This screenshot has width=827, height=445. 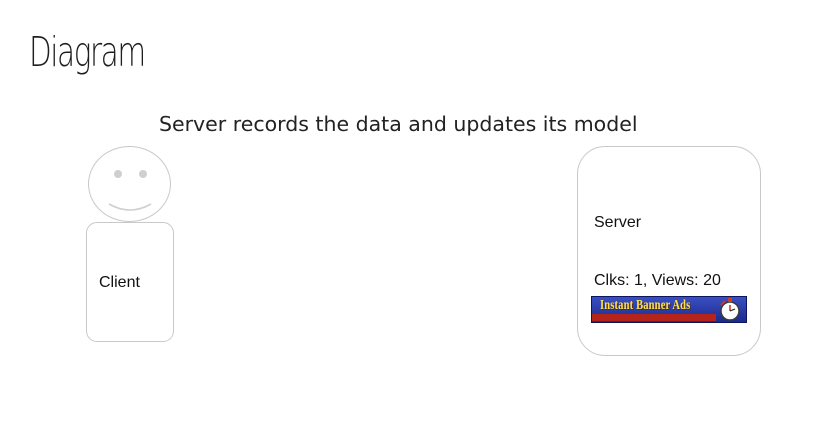 I want to click on left-eye, so click(x=118, y=174).